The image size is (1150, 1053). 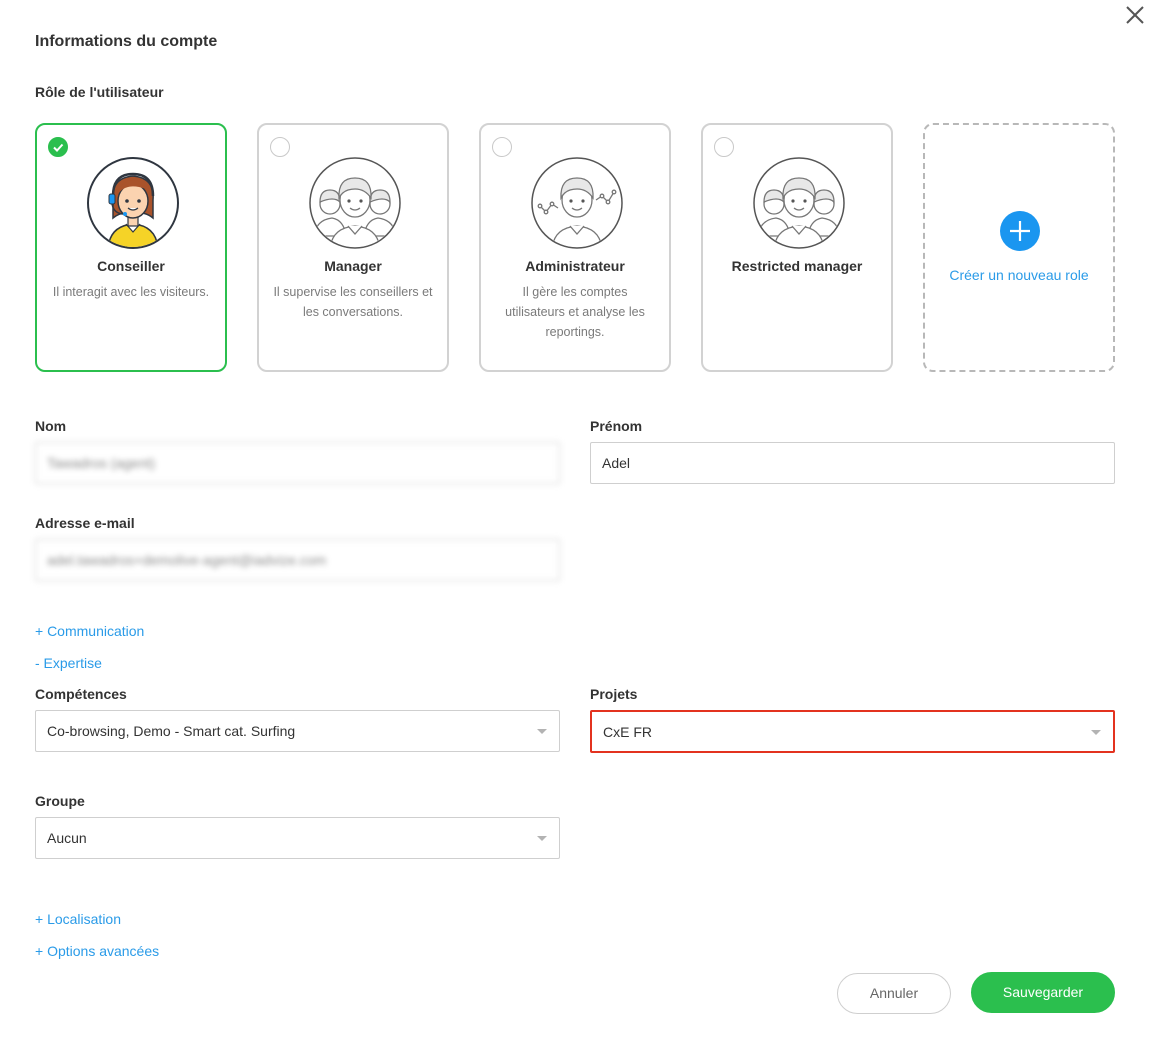 What do you see at coordinates (1020, 231) in the screenshot?
I see `plus-icon` at bounding box center [1020, 231].